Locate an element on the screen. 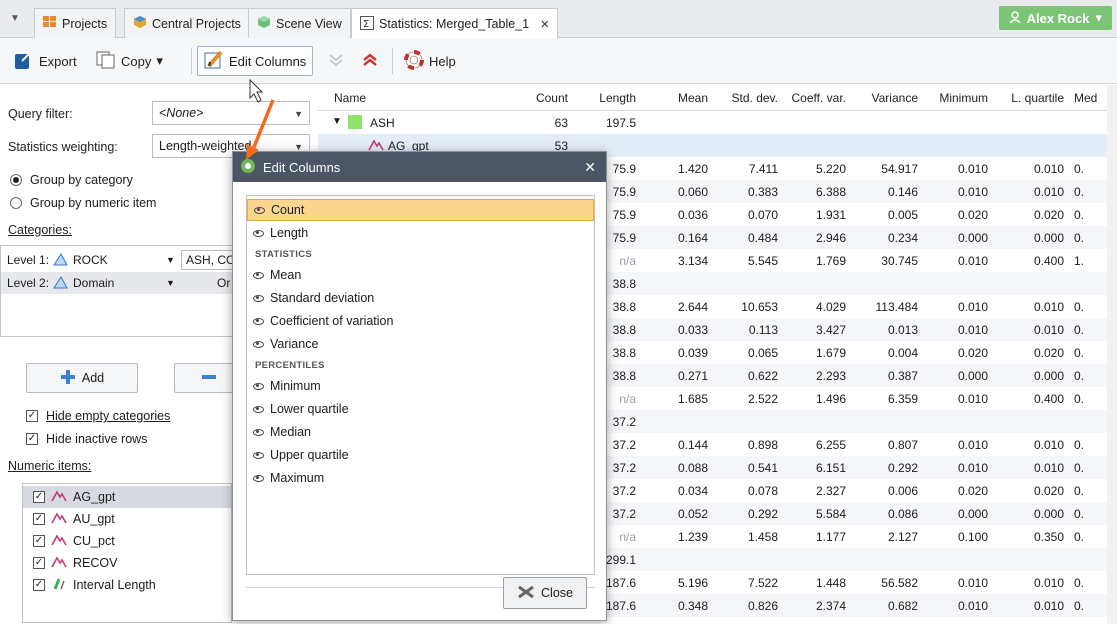 The height and width of the screenshot is (624, 1117). column-list-item: Lower quartile is located at coordinates (420, 409).